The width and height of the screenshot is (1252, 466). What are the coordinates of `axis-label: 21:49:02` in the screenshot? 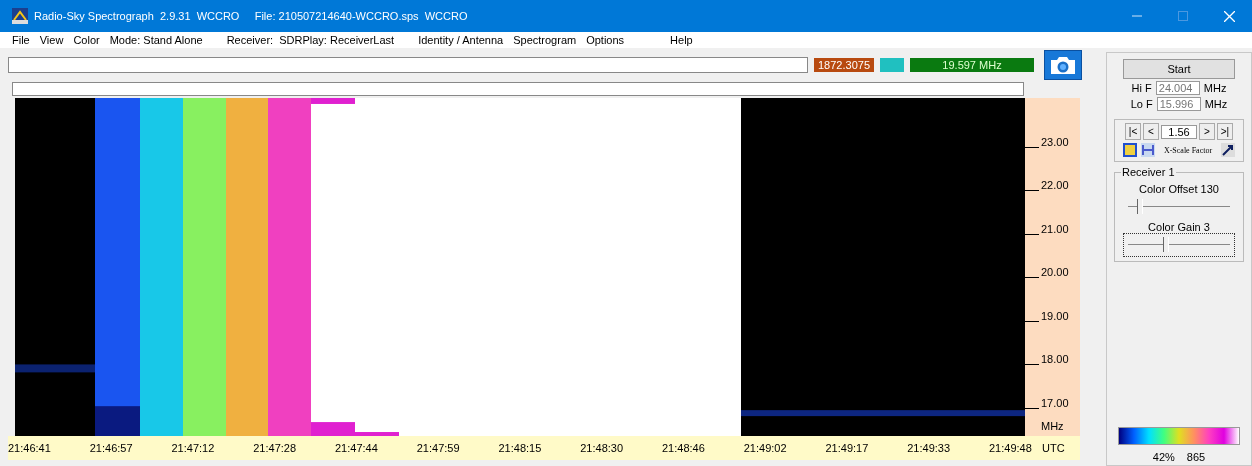 It's located at (765, 448).